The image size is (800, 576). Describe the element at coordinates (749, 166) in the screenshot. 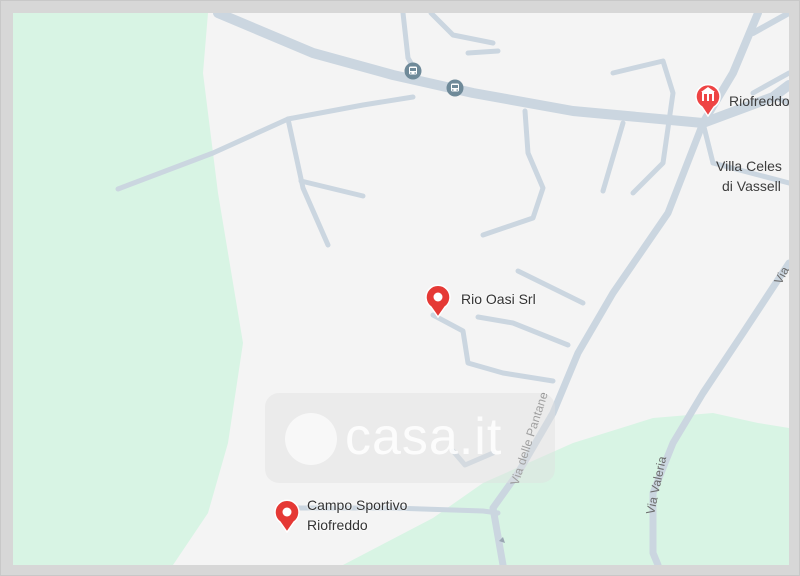

I see `place-label-villa-line1: Villa Celes` at that location.